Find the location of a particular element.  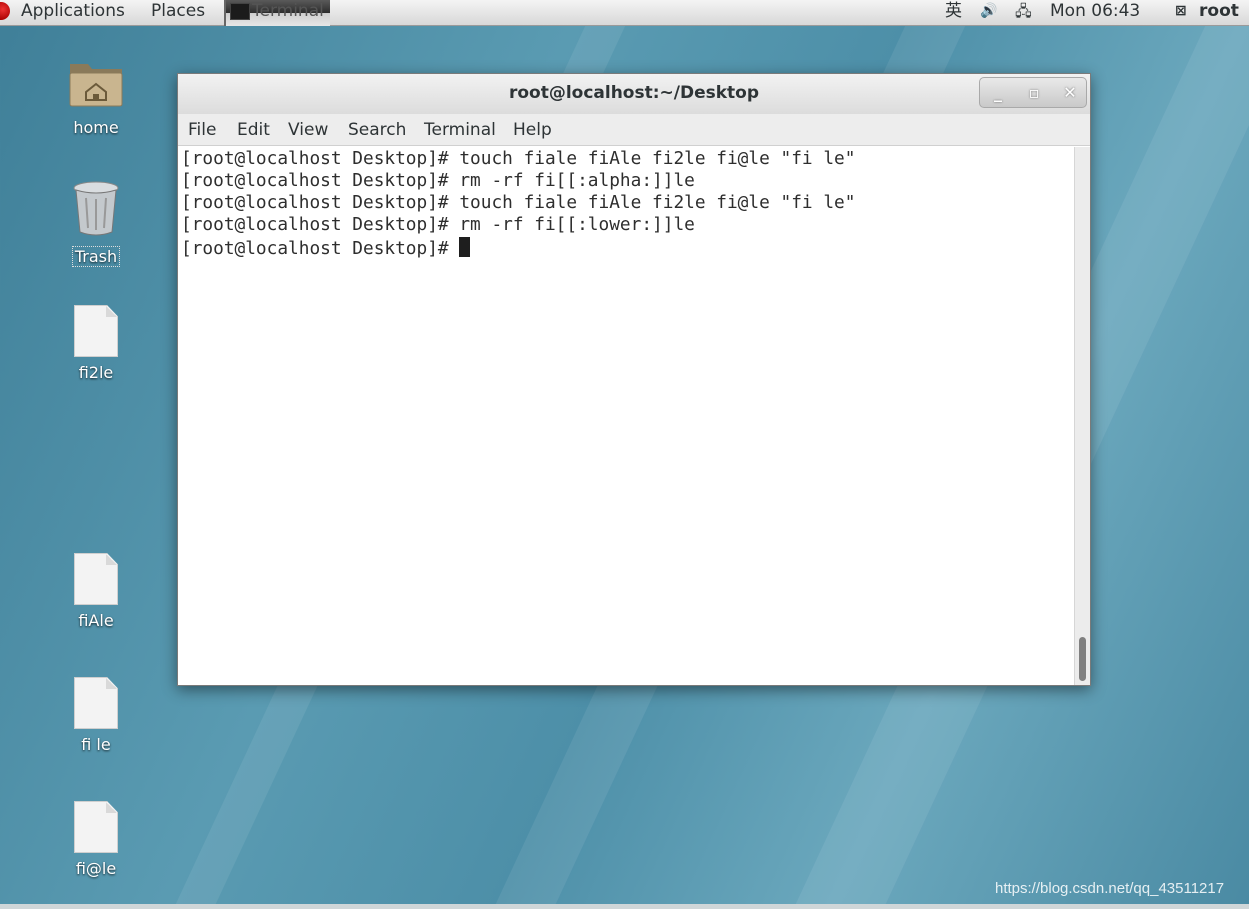

vertical-scrollbar is located at coordinates (1082, 416).